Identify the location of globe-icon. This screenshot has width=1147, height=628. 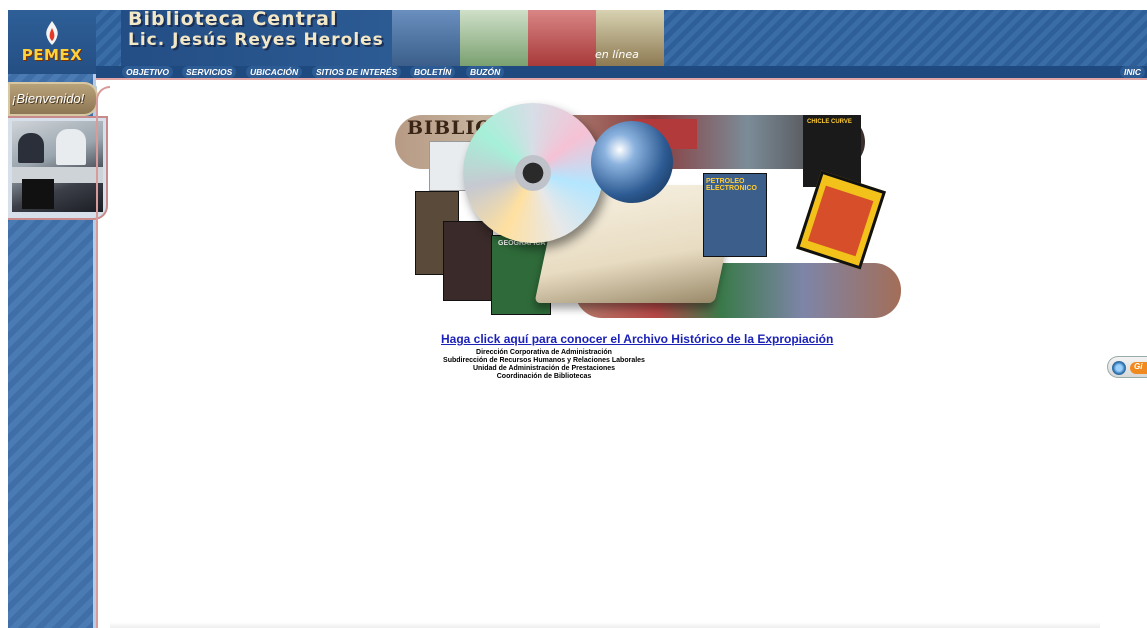
(632, 162).